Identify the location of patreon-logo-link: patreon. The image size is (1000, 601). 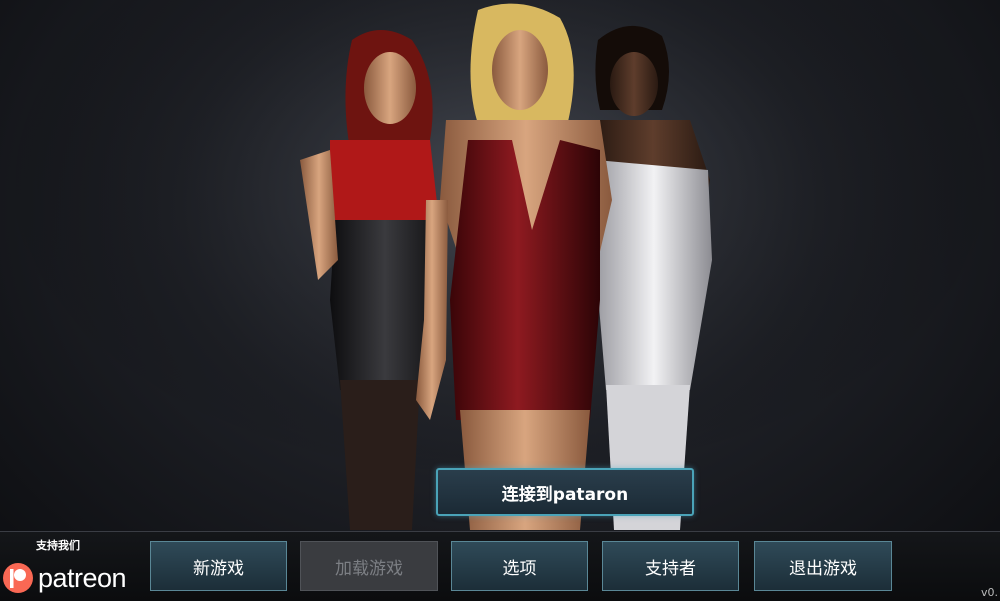
(64, 578).